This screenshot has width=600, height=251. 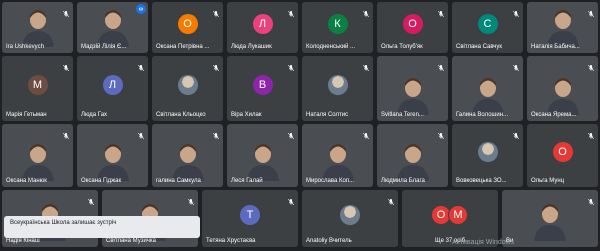 I want to click on participant-tile: Л Люда Лукашик, so click(x=262, y=27).